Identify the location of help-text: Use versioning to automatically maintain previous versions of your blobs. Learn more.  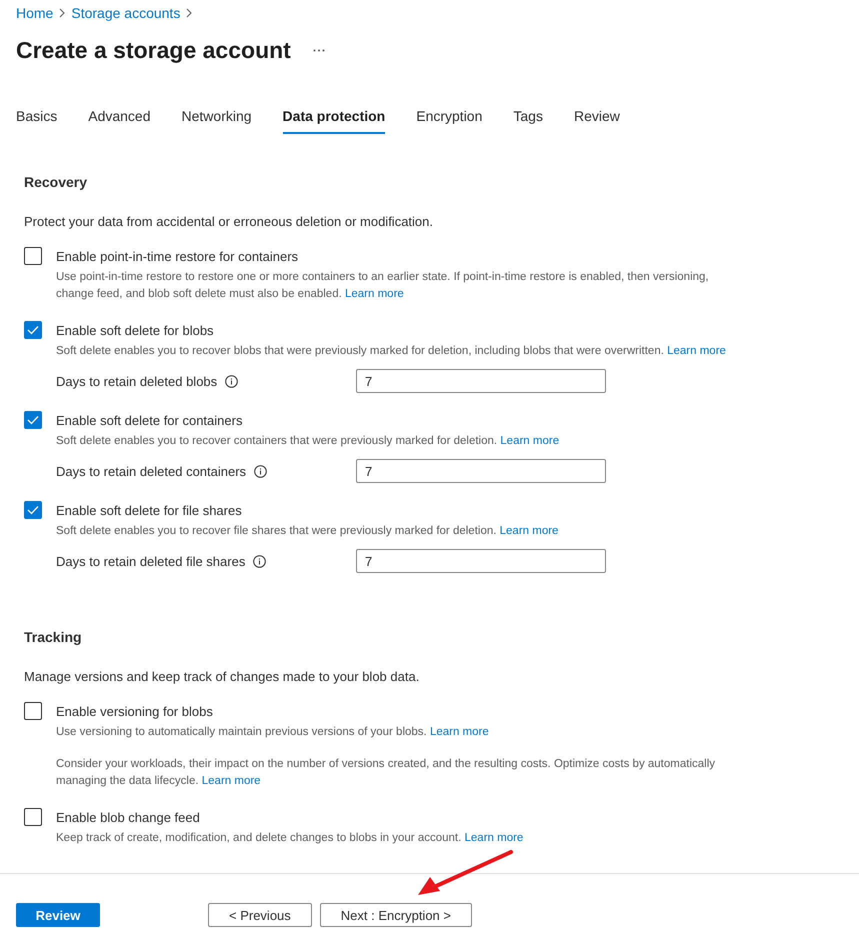
(273, 732).